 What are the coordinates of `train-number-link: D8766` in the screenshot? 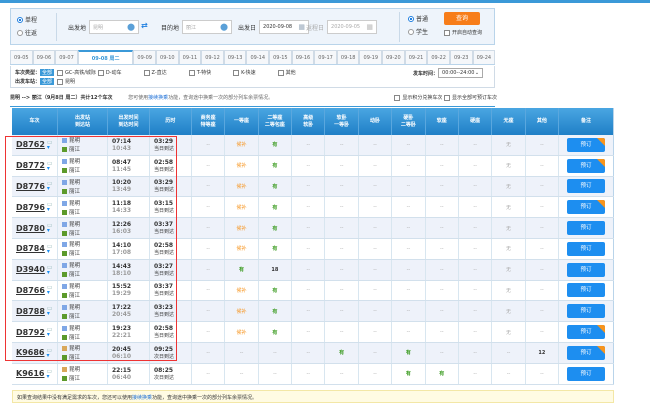 It's located at (30, 290).